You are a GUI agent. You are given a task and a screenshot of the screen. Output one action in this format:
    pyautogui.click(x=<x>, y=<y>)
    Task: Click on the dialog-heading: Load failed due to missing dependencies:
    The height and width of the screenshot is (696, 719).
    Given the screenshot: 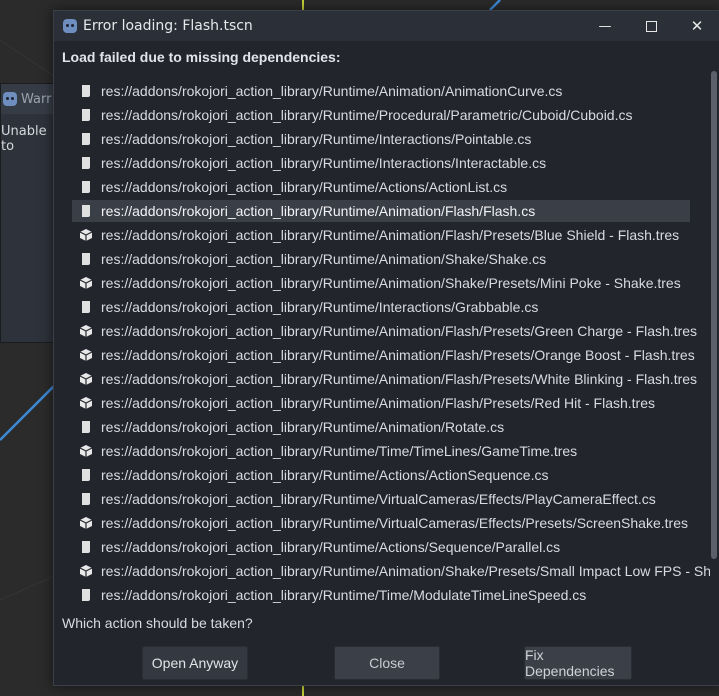 What is the action you would take?
    pyautogui.click(x=201, y=57)
    